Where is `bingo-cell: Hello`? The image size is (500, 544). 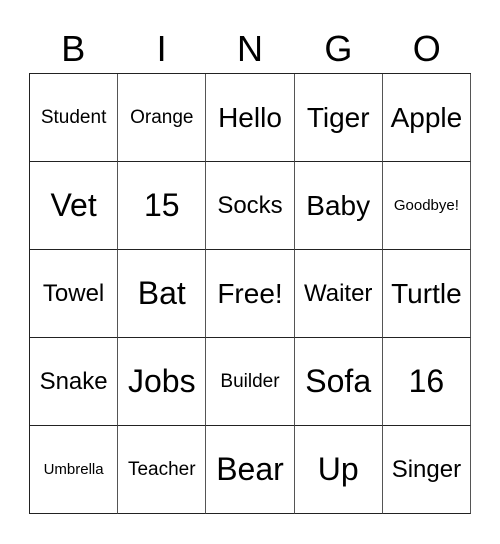
bingo-cell: Hello is located at coordinates (250, 118).